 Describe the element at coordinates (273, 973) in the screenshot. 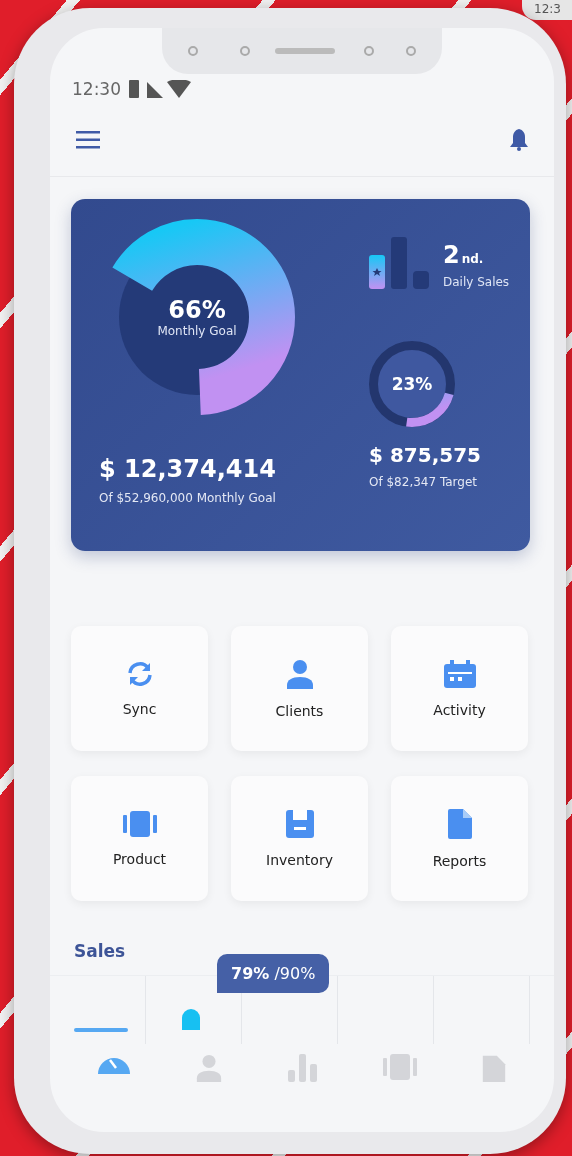

I see `sales-tooltip: 79% /90%` at that location.